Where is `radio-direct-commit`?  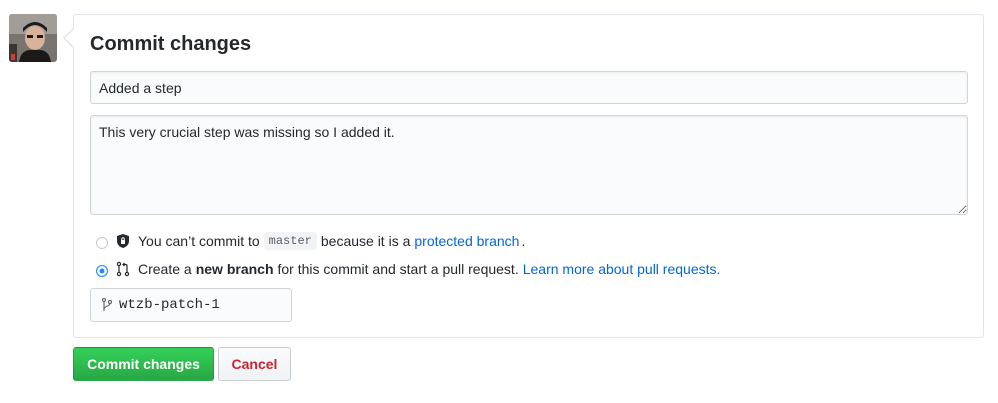
radio-direct-commit is located at coordinates (102, 243).